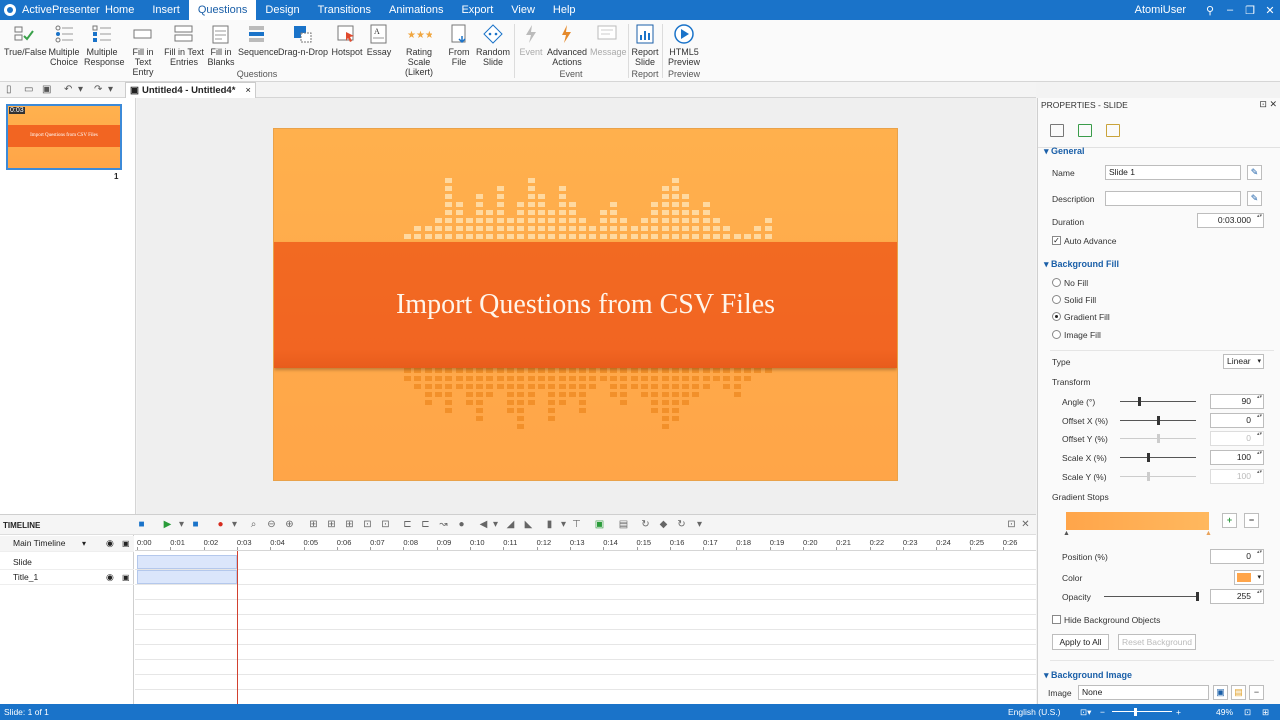 Image resolution: width=1280 pixels, height=720 pixels. I want to click on image-field: None, so click(1143, 692).